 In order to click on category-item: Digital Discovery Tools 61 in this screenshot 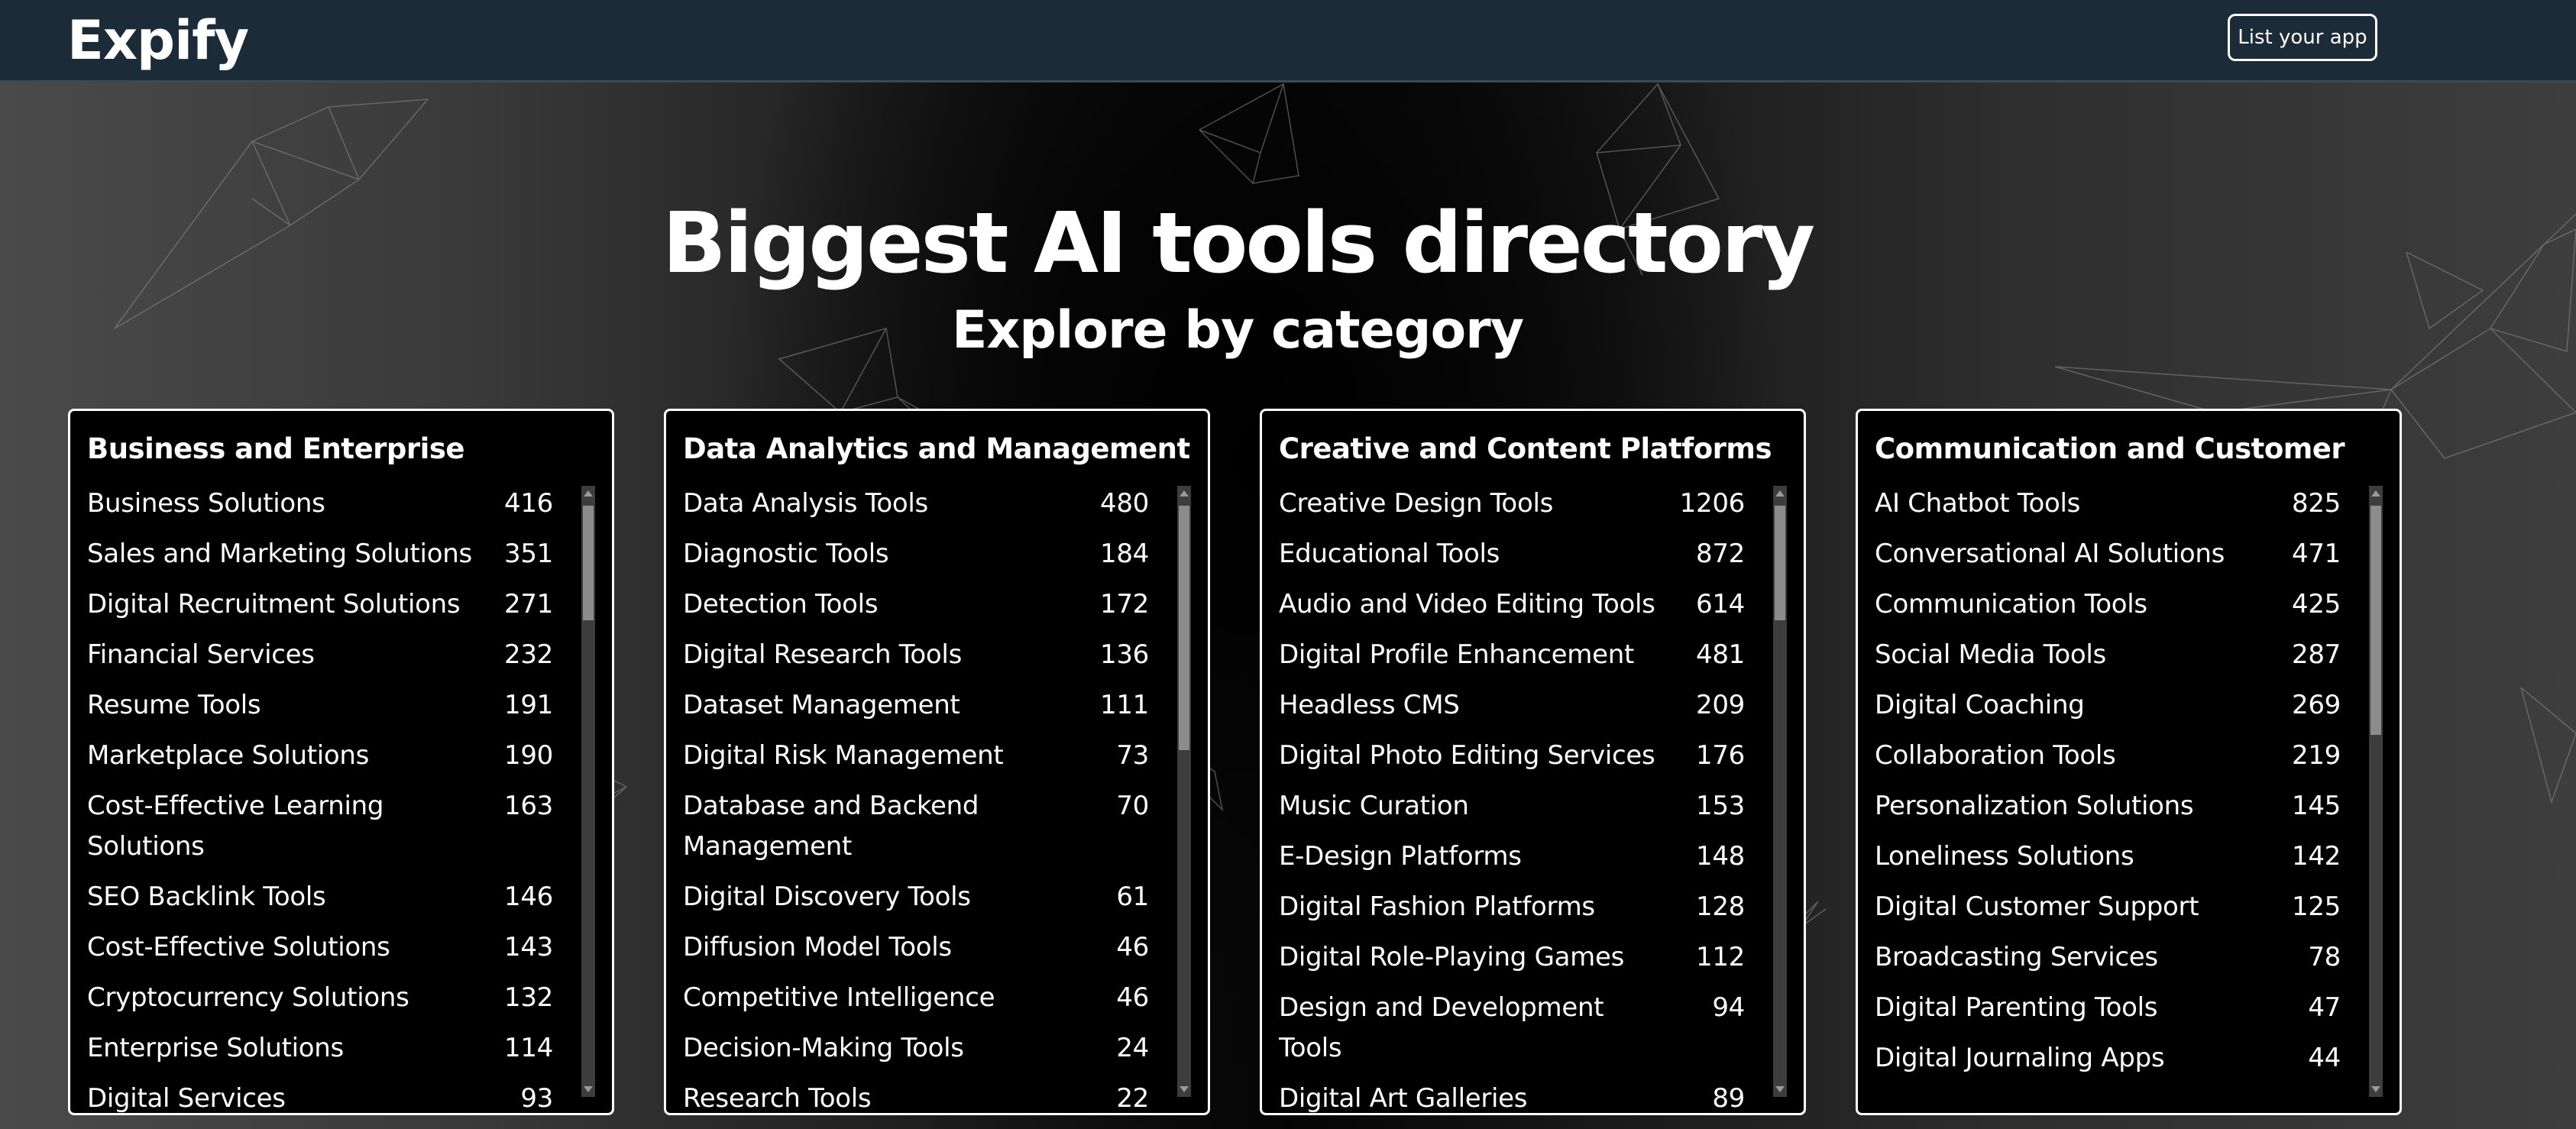, I will do `click(916, 897)`.